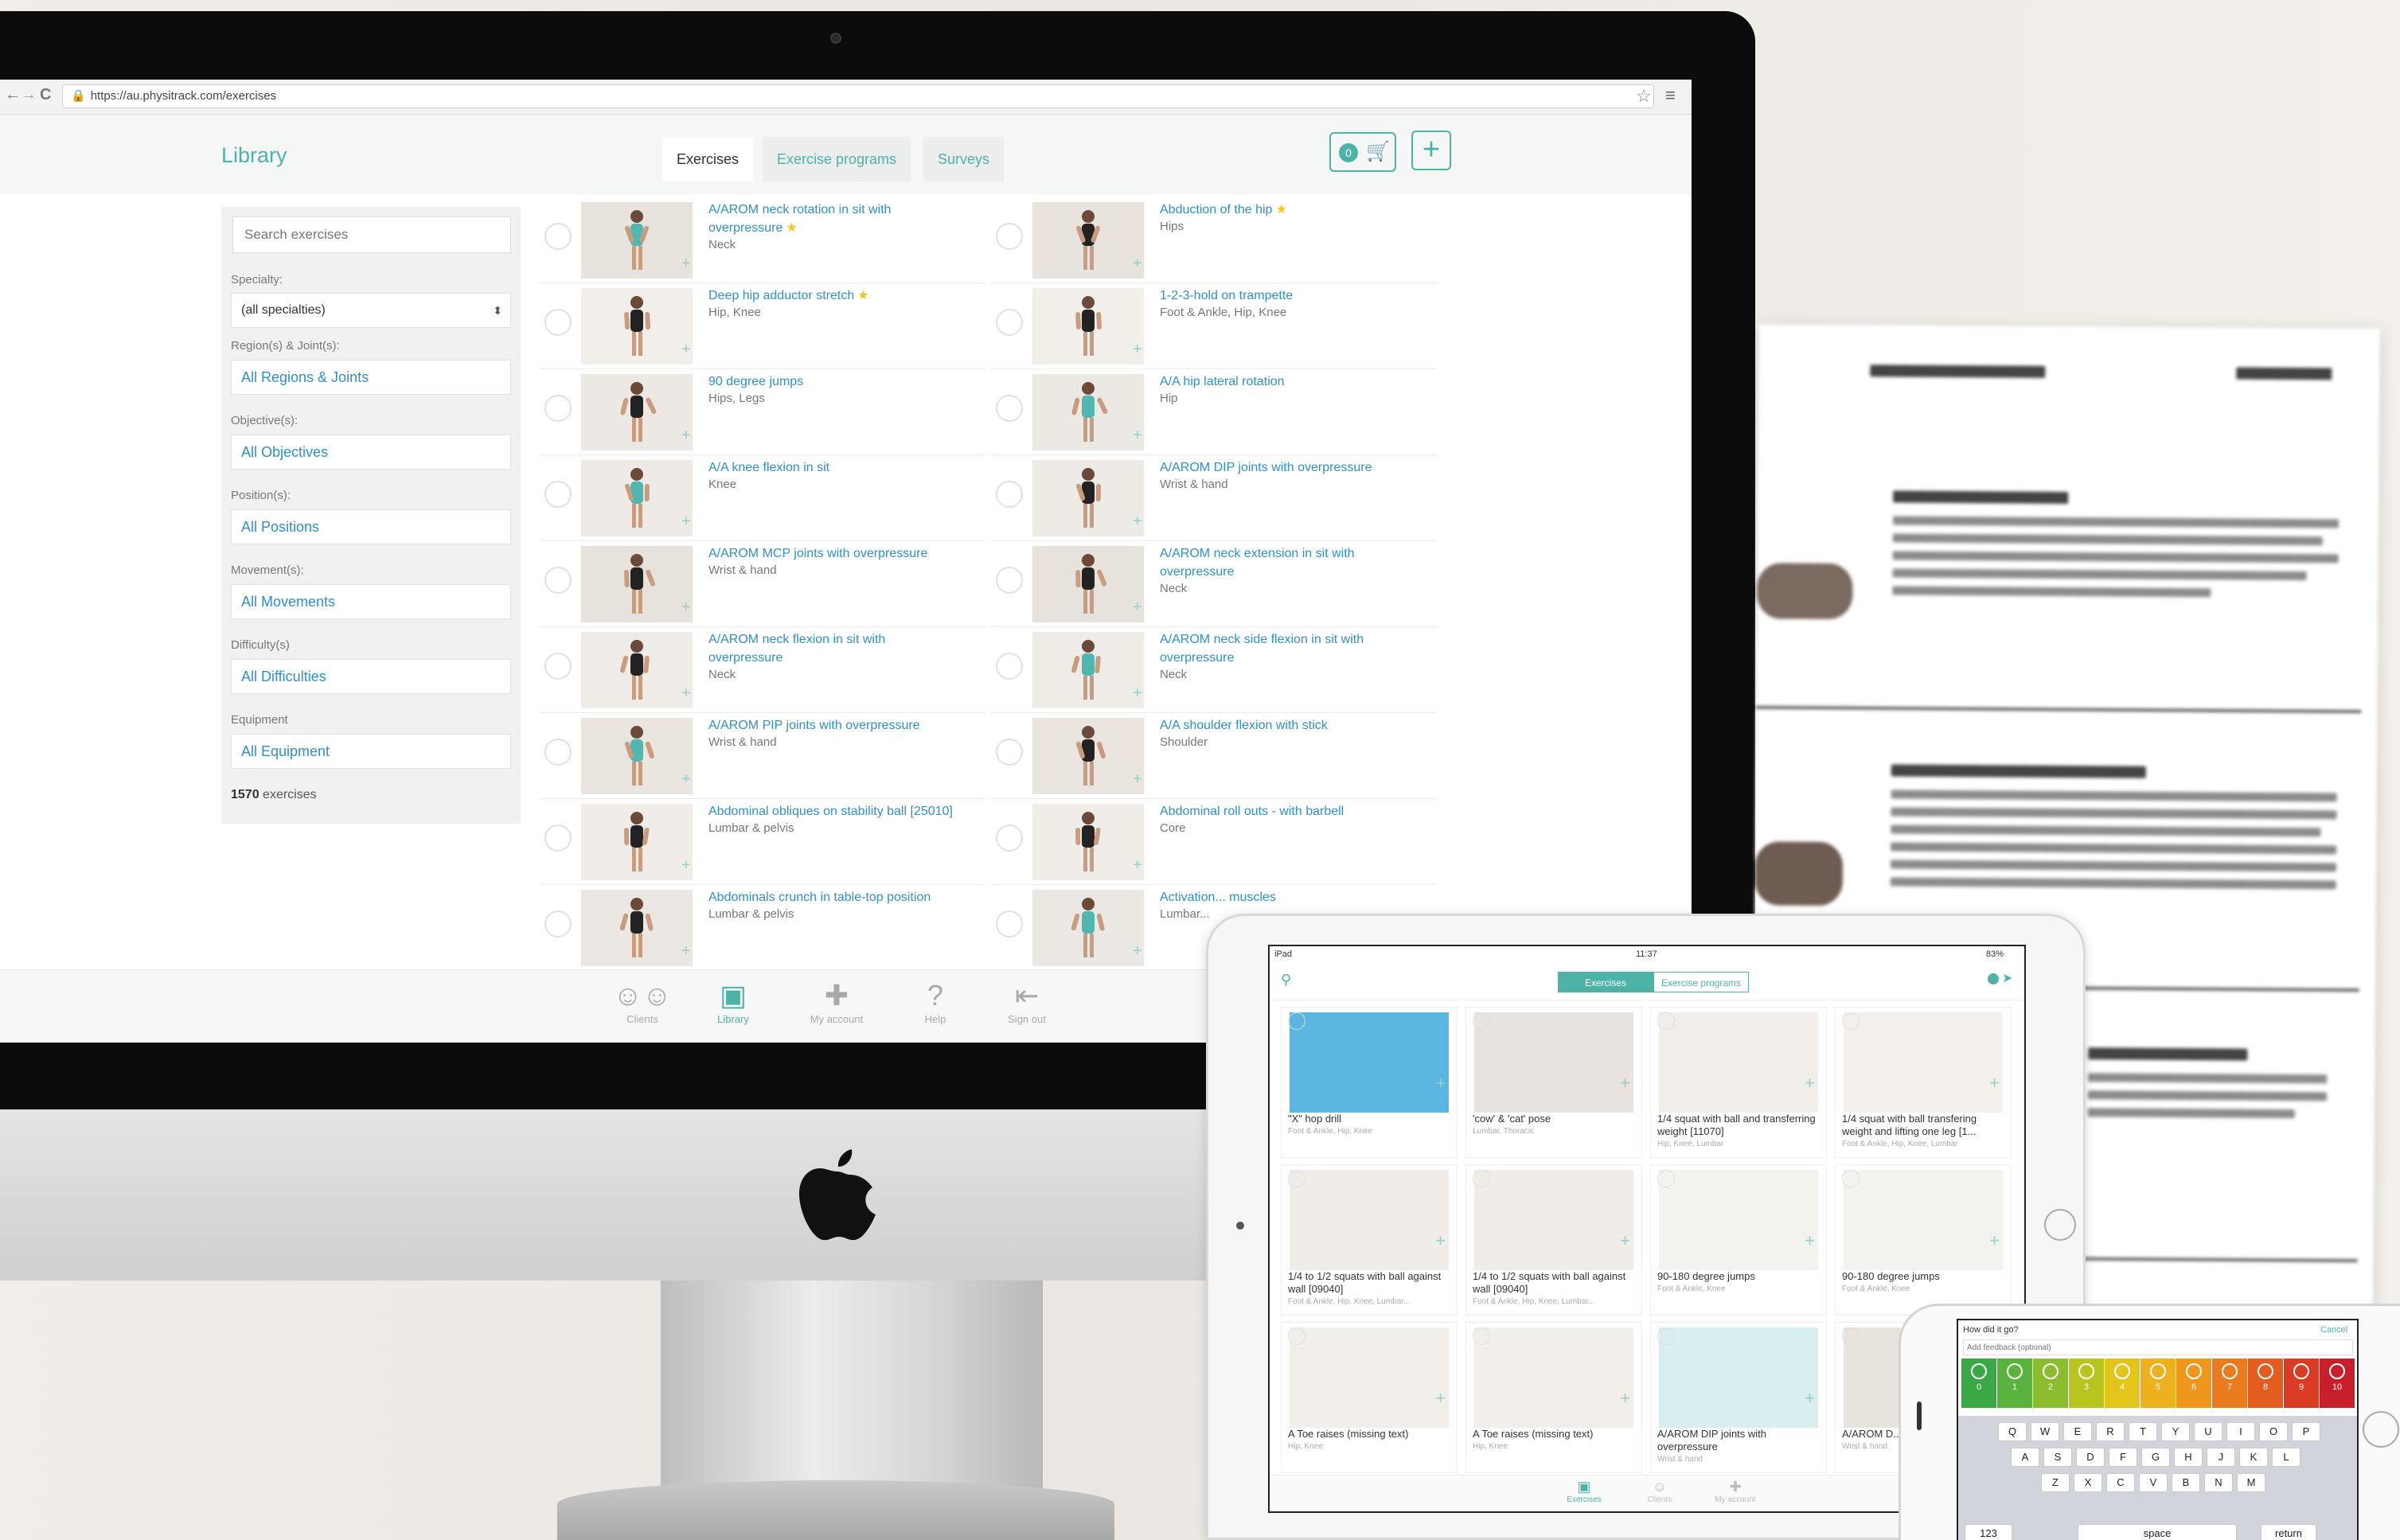 This screenshot has width=2400, height=1540. I want to click on keyboard-key: U, so click(2208, 1432).